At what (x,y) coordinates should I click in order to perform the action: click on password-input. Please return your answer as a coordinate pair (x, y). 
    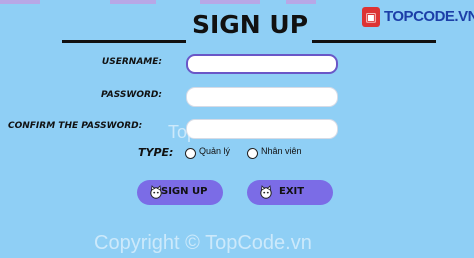
    Looking at the image, I should click on (262, 97).